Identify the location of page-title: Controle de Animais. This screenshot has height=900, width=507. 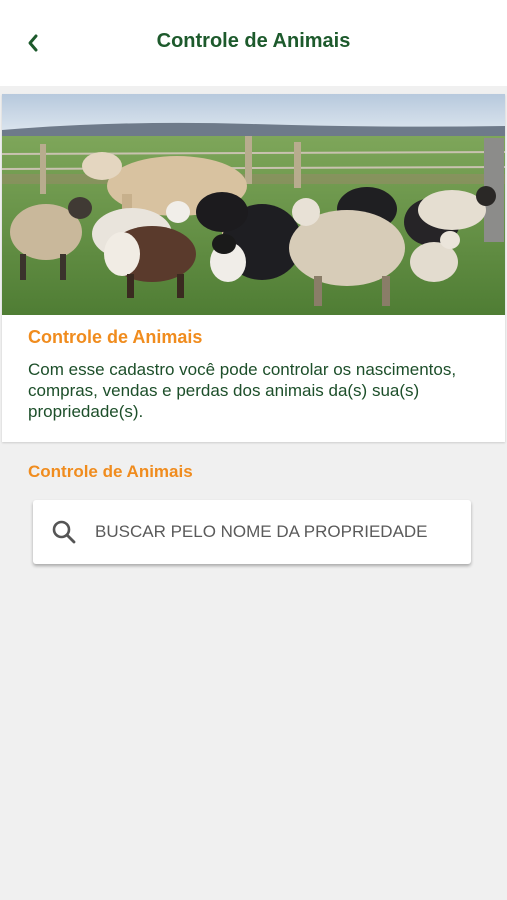
(253, 41).